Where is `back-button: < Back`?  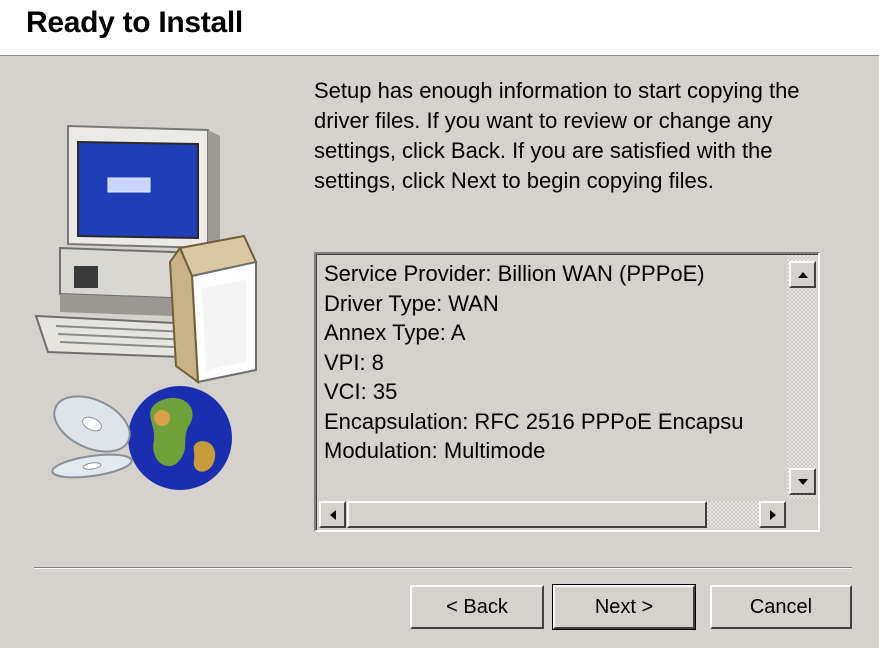 back-button: < Back is located at coordinates (477, 607).